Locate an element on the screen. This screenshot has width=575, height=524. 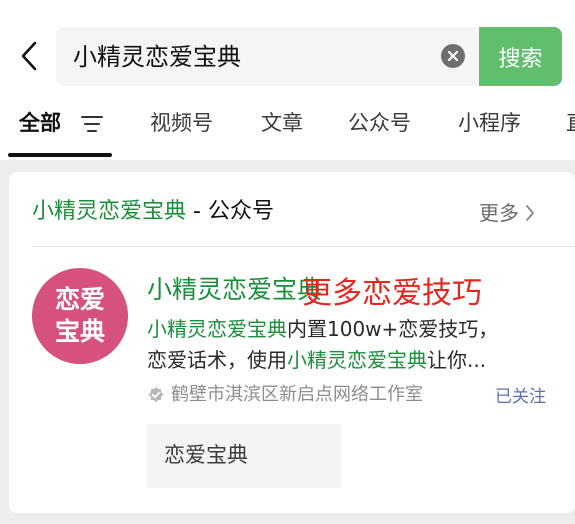
close-icon is located at coordinates (453, 56).